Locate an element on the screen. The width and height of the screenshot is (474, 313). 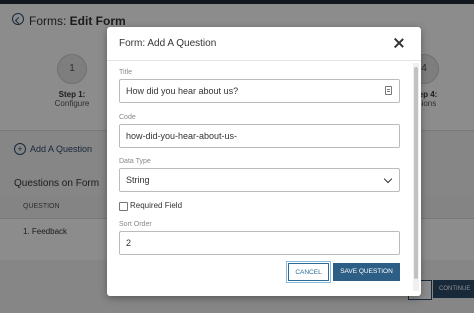
required-field-label: Required Field is located at coordinates (156, 205).